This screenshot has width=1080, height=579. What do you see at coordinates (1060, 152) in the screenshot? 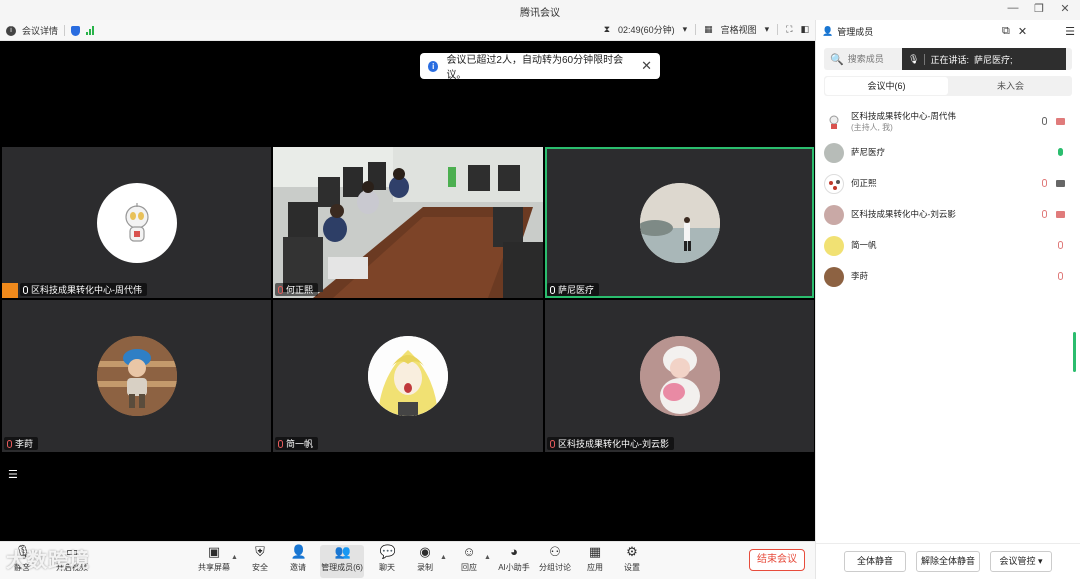
I see `mic-active-icon` at bounding box center [1060, 152].